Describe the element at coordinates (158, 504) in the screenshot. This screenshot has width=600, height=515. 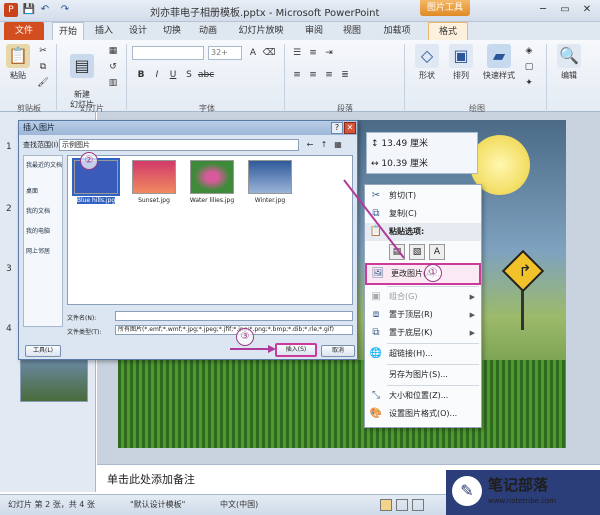
I see `theme-status: "默认设计模板"` at that location.